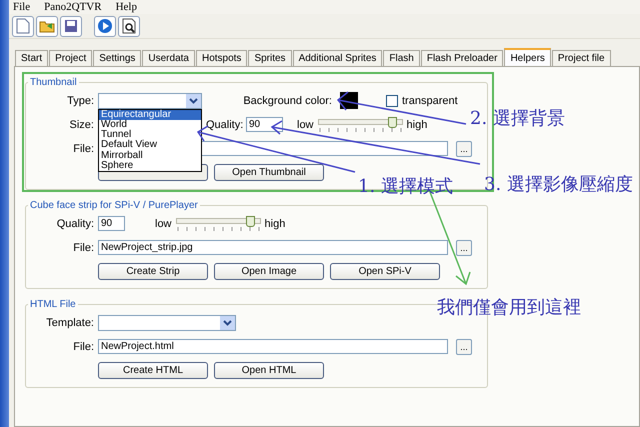  Describe the element at coordinates (80, 100) in the screenshot. I see `field-label: Type:` at that location.